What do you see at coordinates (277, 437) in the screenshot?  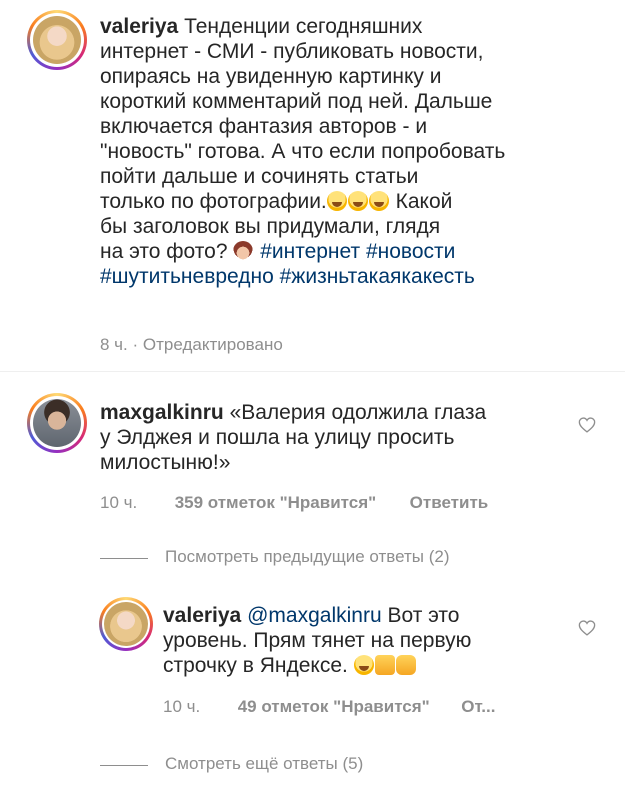 I see `comment-line: у Элджея и пошла на улицу просить` at bounding box center [277, 437].